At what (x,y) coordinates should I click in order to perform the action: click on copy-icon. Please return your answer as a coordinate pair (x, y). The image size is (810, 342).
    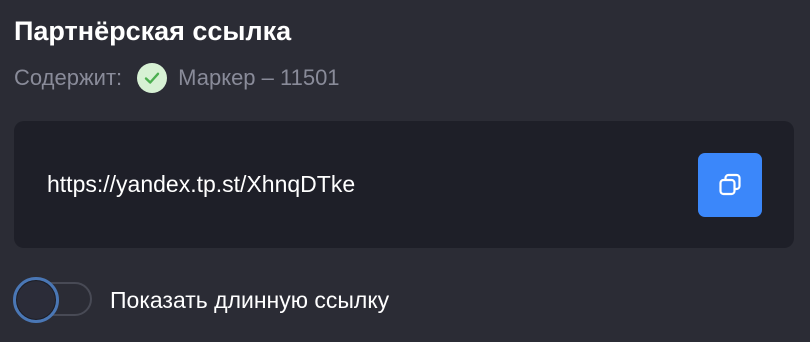
    Looking at the image, I should click on (730, 185).